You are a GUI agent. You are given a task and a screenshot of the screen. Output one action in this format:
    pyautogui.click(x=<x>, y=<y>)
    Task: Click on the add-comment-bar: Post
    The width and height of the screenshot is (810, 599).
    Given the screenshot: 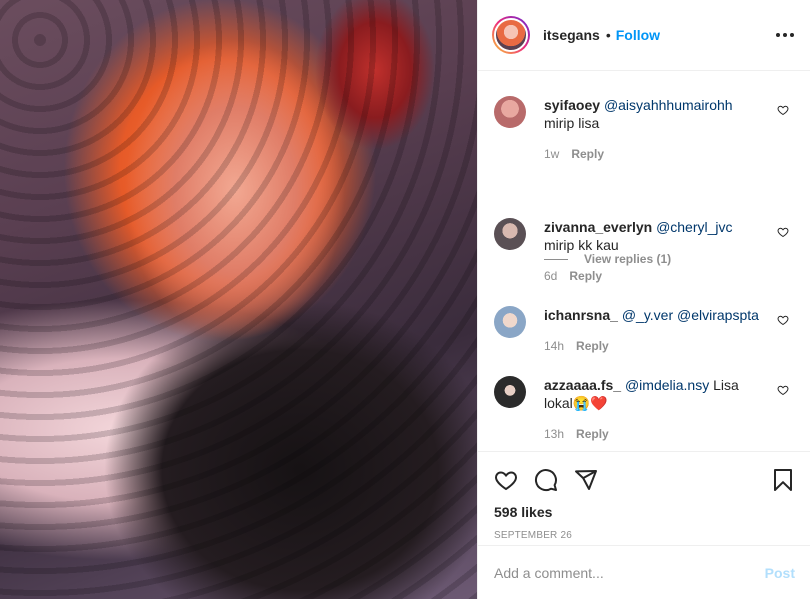 What is the action you would take?
    pyautogui.click(x=644, y=572)
    